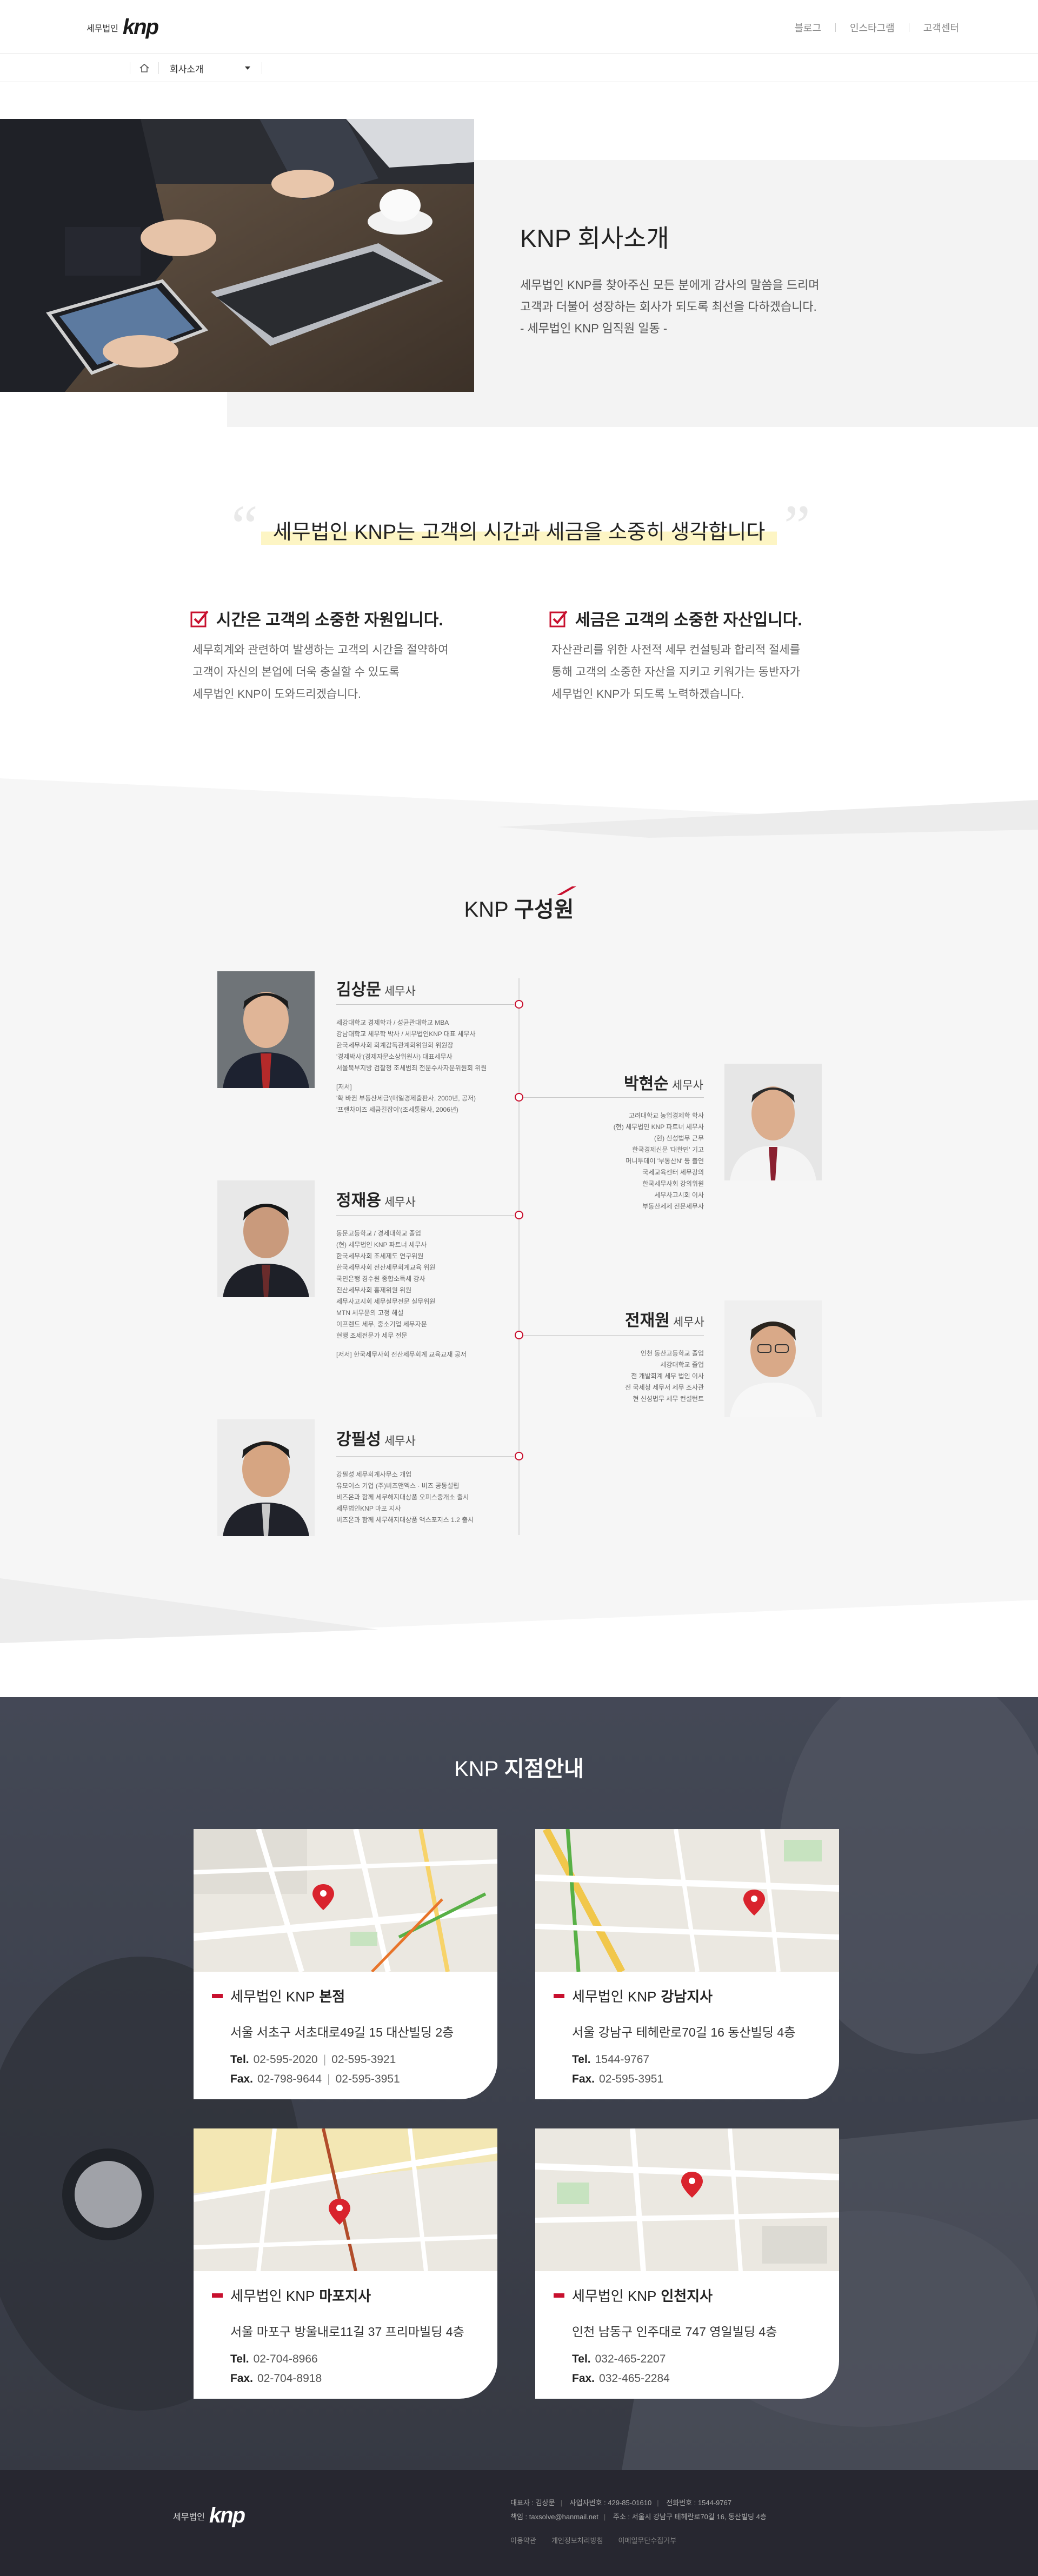 This screenshot has width=1038, height=2576. I want to click on footer-ceo: 대표자 : 김상문, so click(532, 2503).